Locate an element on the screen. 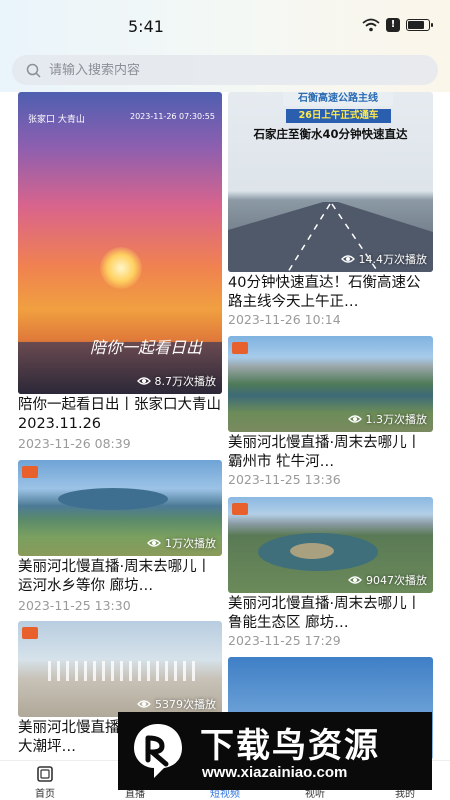 The width and height of the screenshot is (450, 800). water-graphic is located at coordinates (113, 499).